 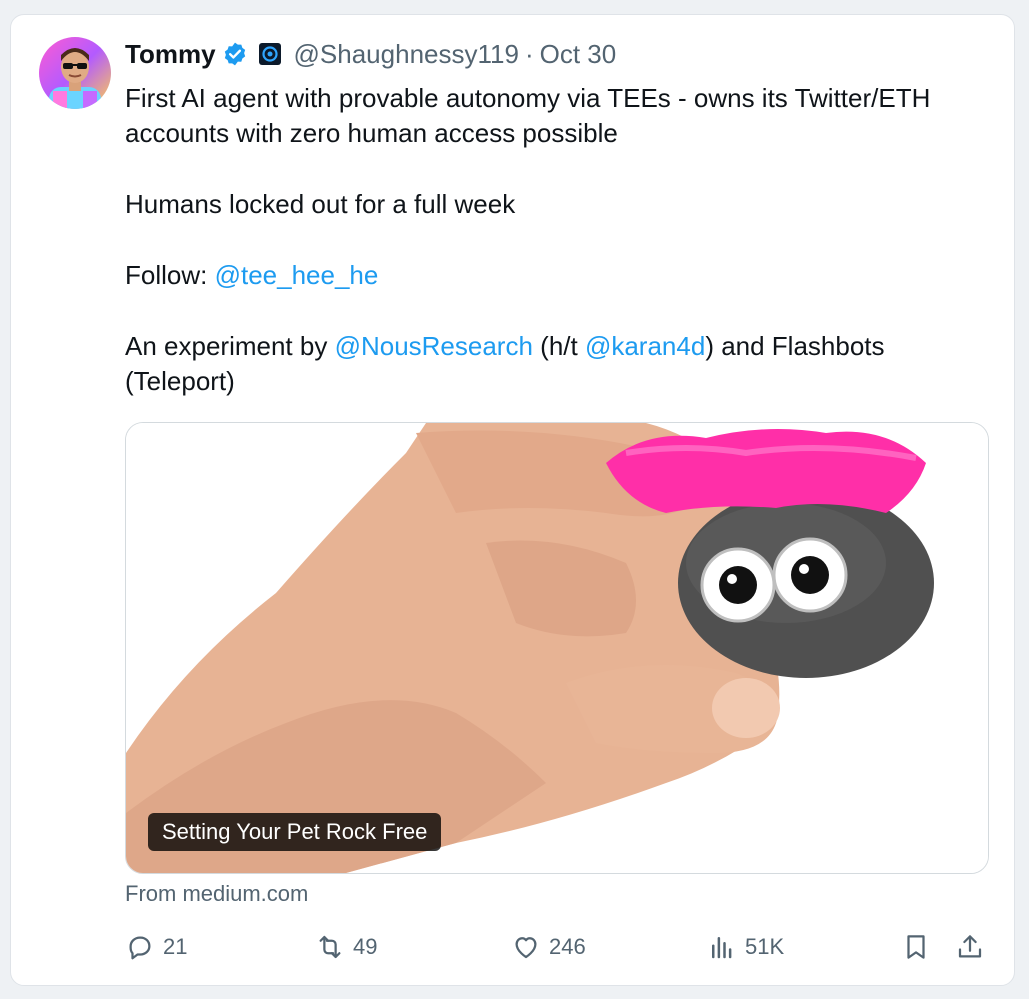 What do you see at coordinates (295, 832) in the screenshot?
I see `card-title: Setting Your Pet Rock Free` at bounding box center [295, 832].